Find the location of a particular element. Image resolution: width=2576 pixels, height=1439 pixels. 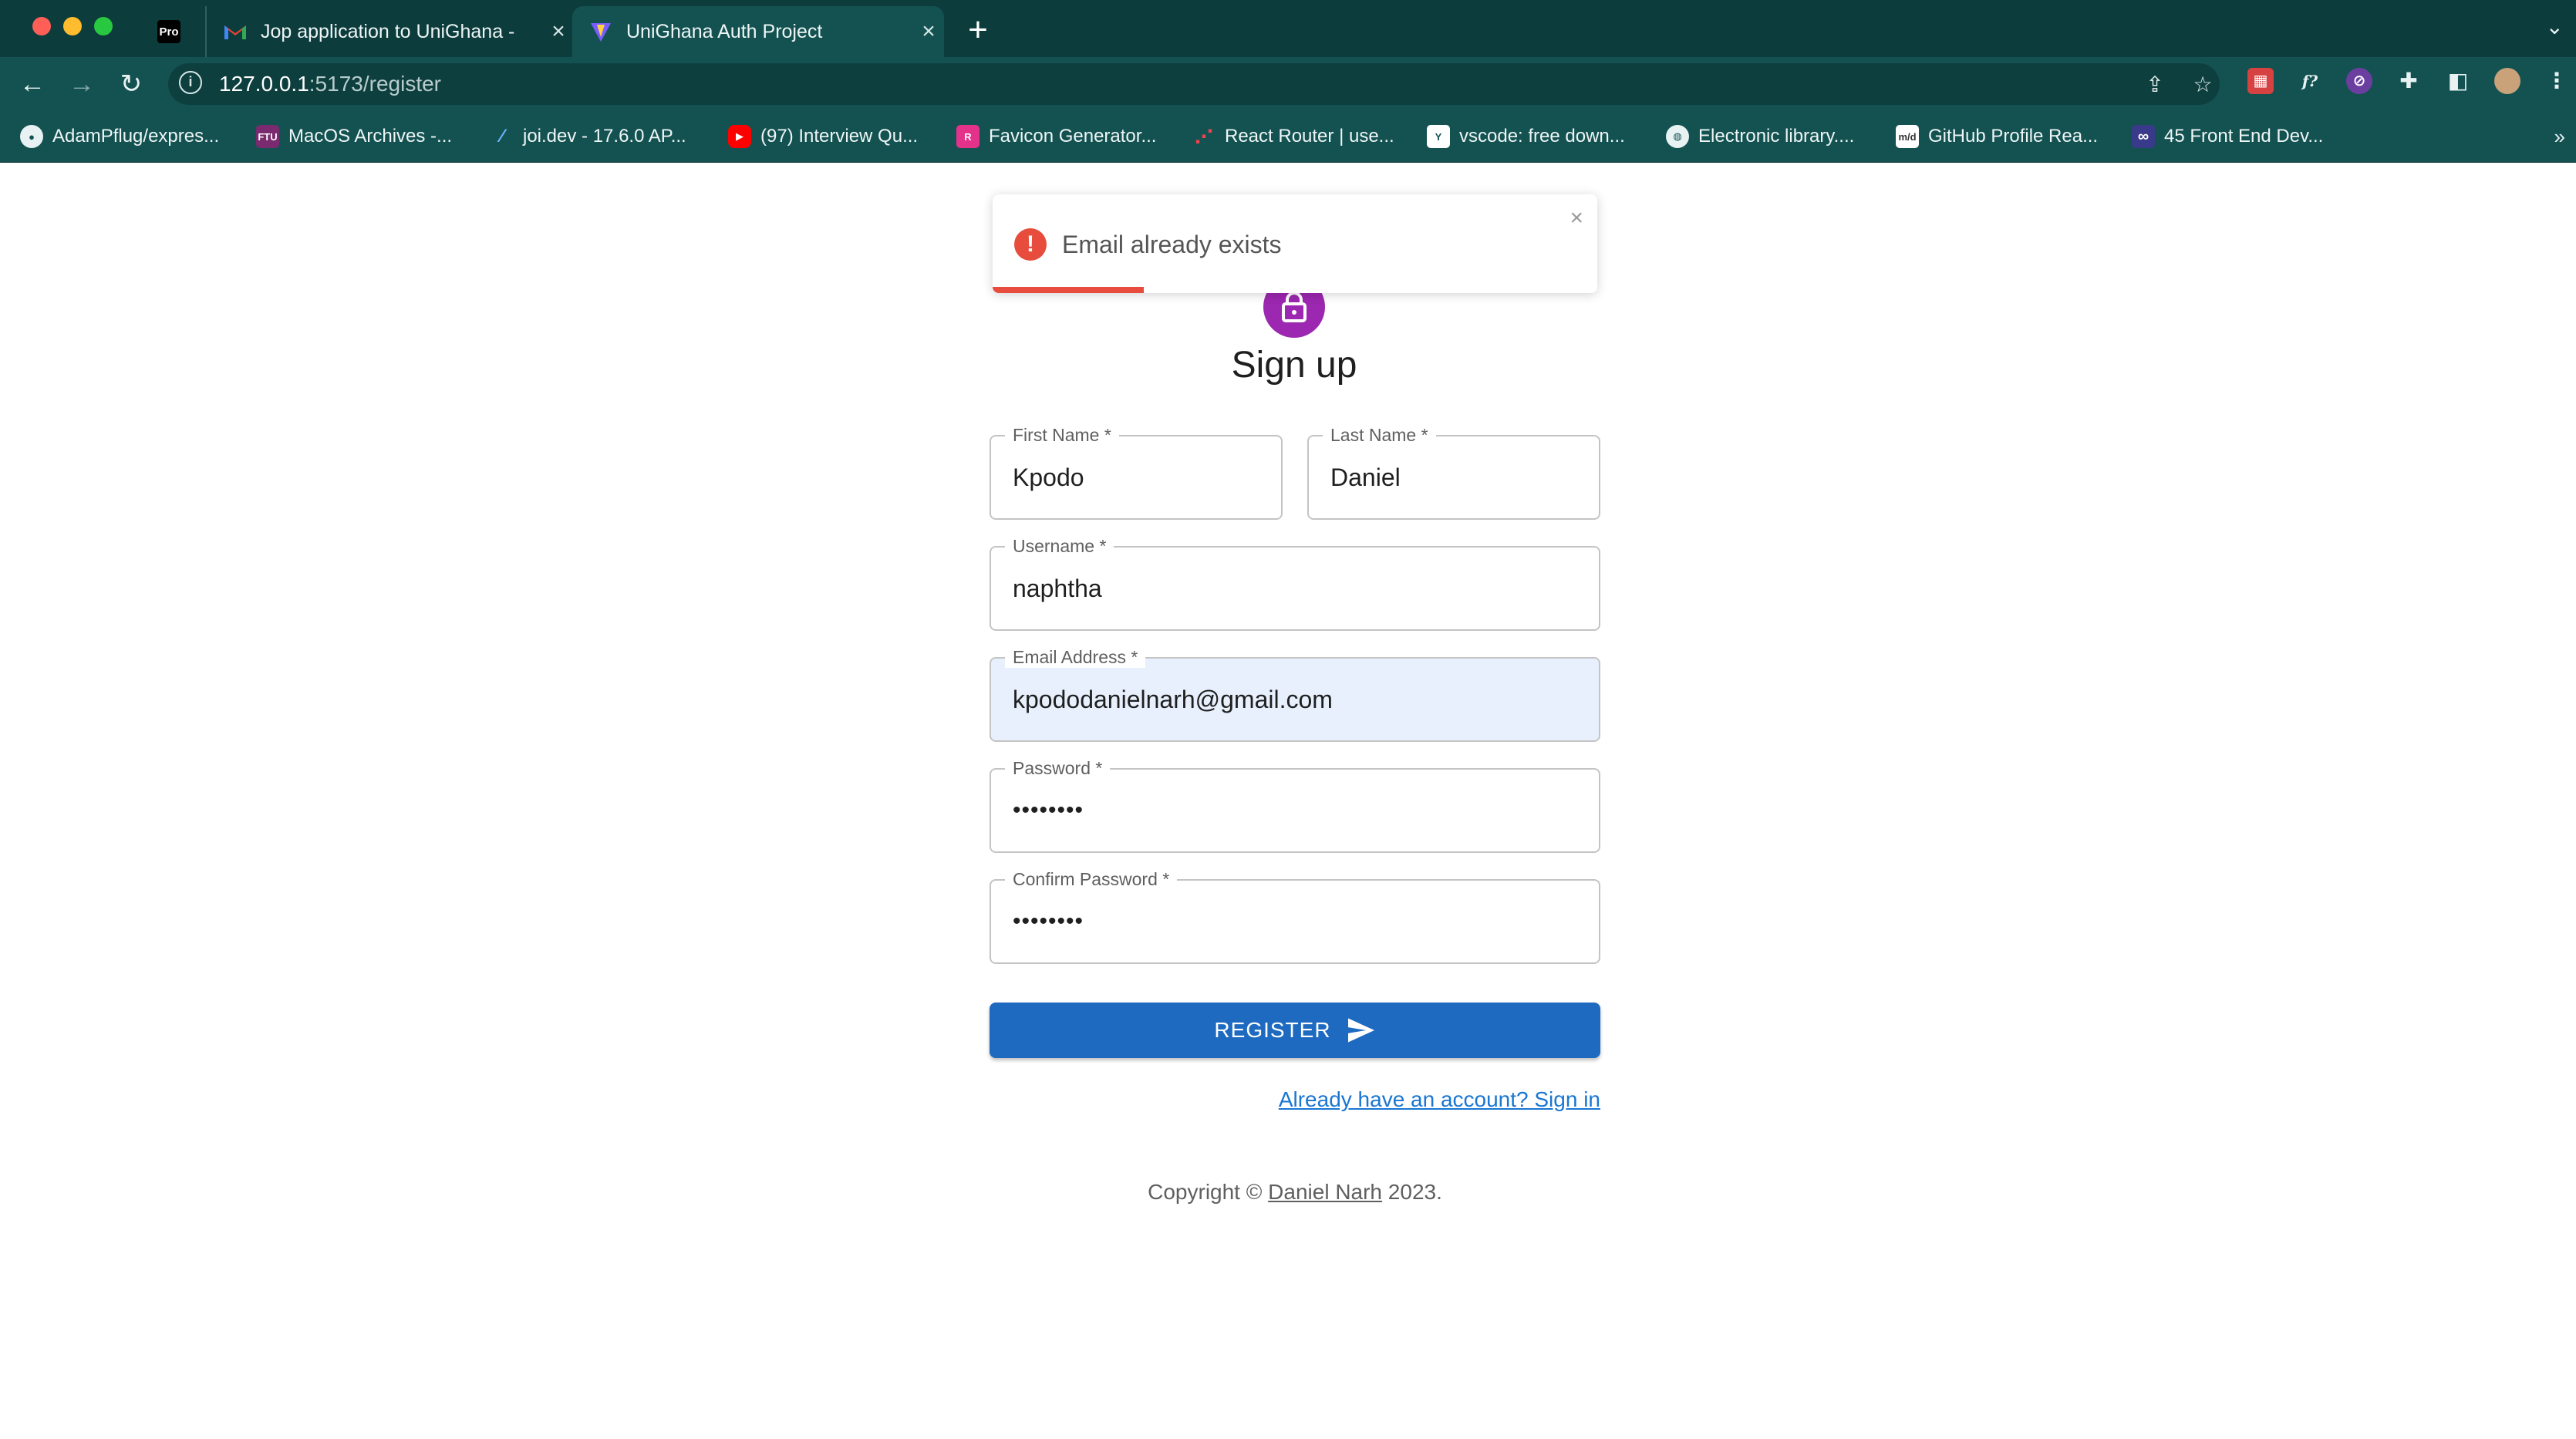

first-name-value: Kpodo is located at coordinates (1048, 477).